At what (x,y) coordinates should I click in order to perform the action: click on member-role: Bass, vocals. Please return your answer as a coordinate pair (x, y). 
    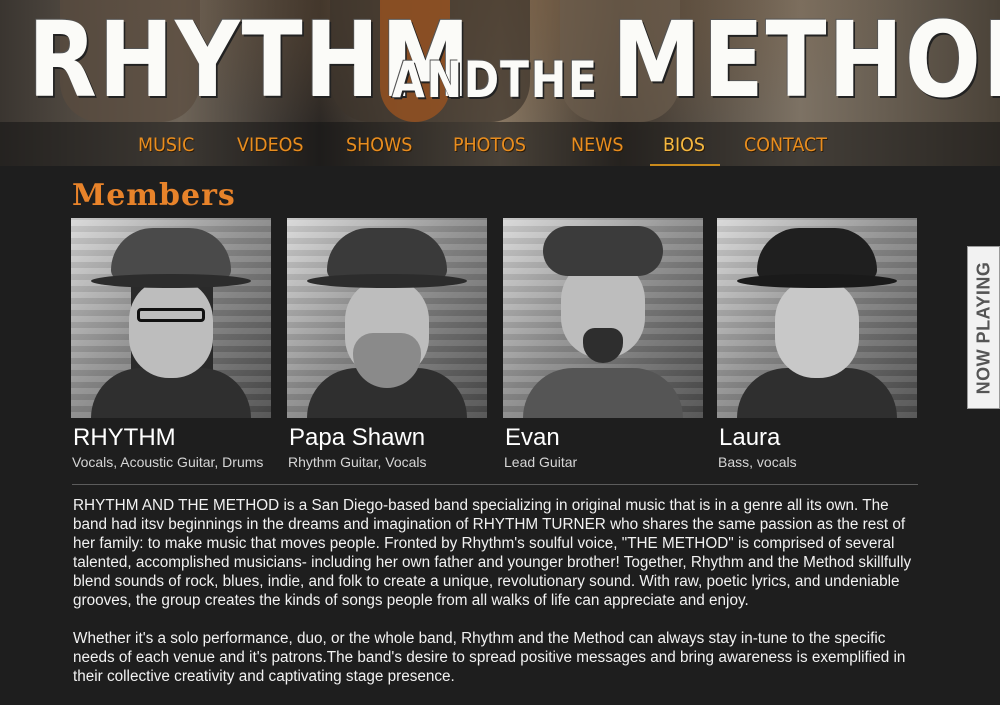
    Looking at the image, I should click on (757, 462).